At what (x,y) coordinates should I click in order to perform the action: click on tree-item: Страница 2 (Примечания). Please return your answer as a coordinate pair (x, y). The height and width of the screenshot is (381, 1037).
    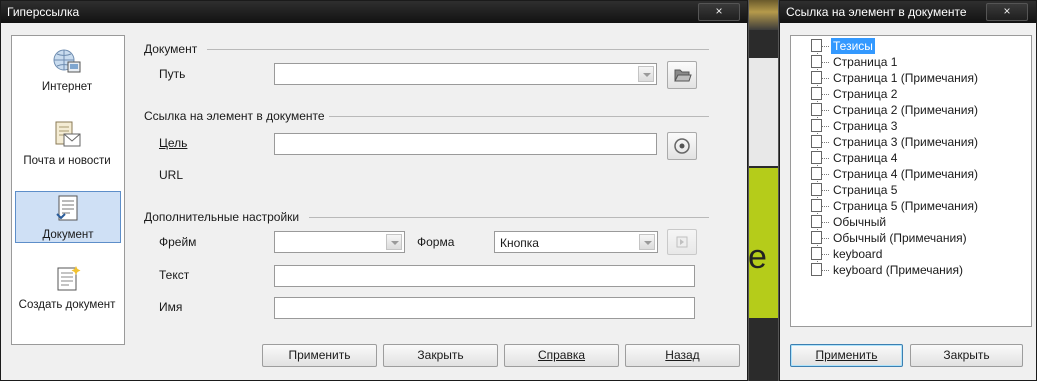
    Looking at the image, I should click on (905, 110).